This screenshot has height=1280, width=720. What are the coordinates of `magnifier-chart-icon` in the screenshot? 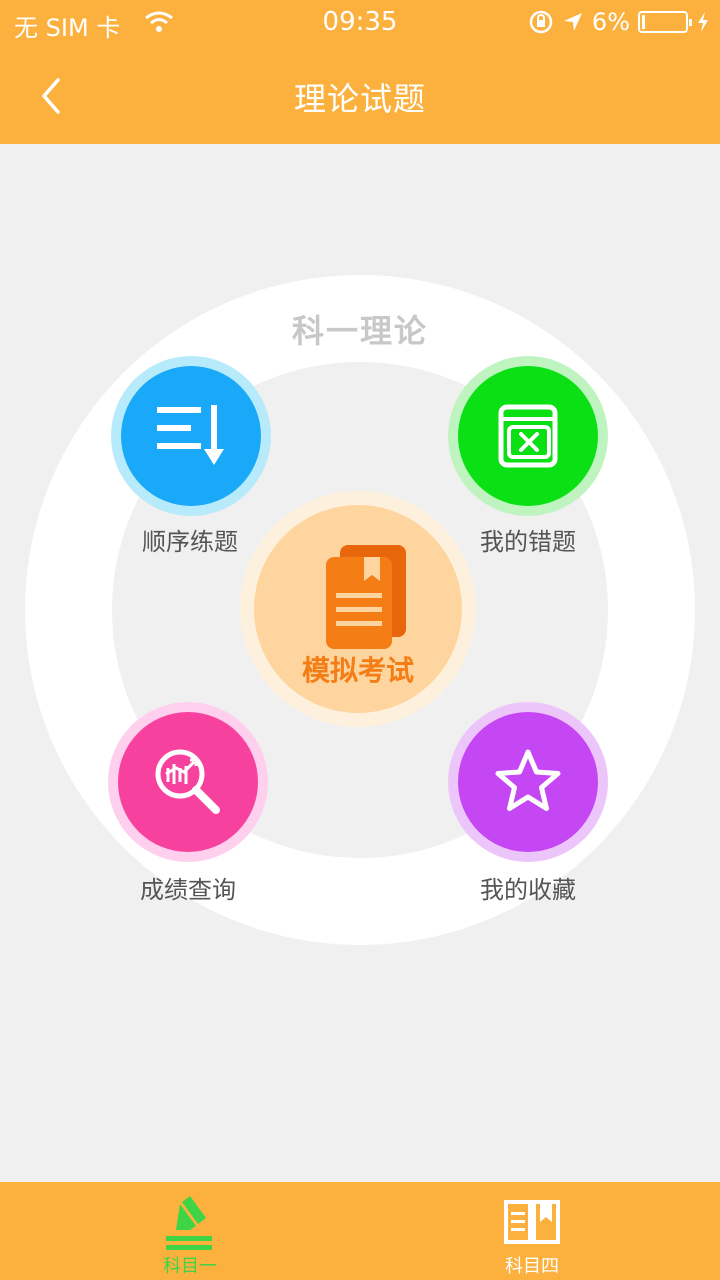 It's located at (187, 781).